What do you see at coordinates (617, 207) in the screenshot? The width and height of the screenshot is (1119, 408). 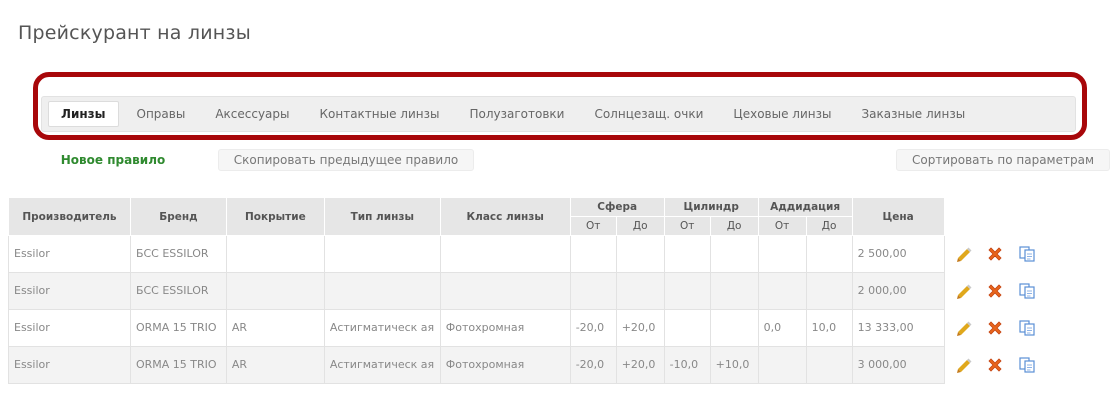 I see `header-sphere: Сфера` at bounding box center [617, 207].